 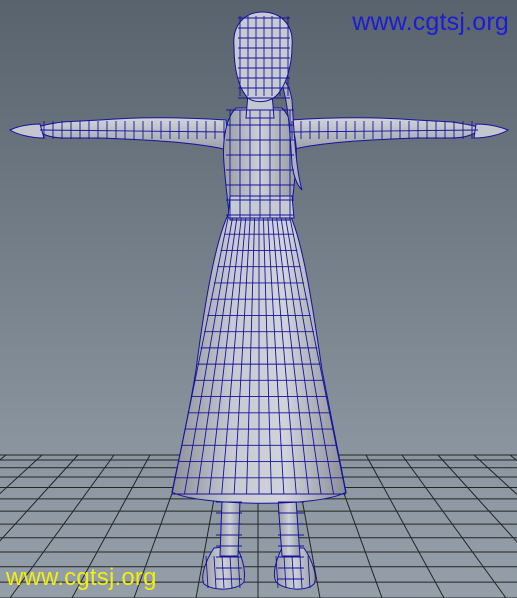 I want to click on right-arm, so click(x=385, y=134).